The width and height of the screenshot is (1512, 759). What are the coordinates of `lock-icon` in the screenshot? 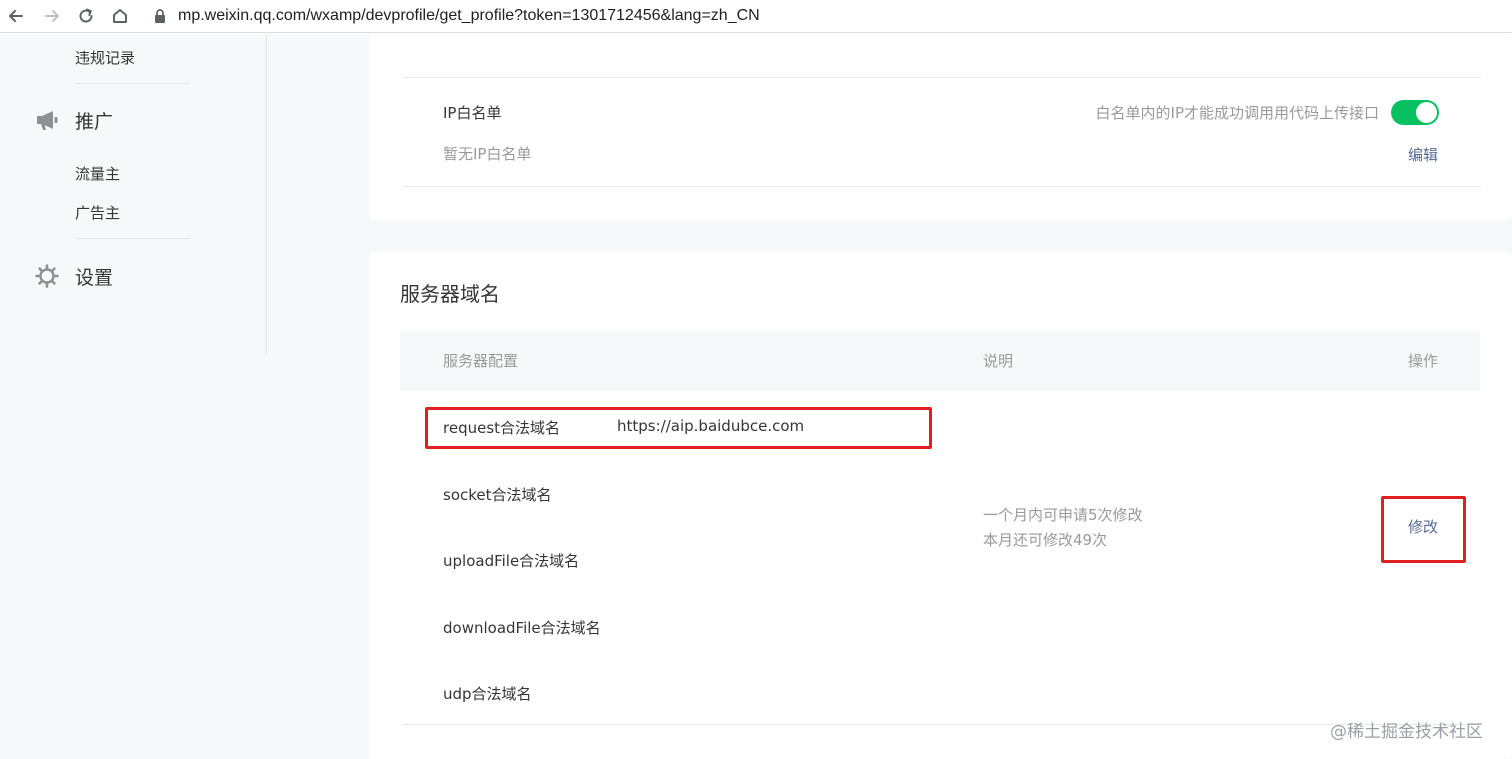 It's located at (160, 16).